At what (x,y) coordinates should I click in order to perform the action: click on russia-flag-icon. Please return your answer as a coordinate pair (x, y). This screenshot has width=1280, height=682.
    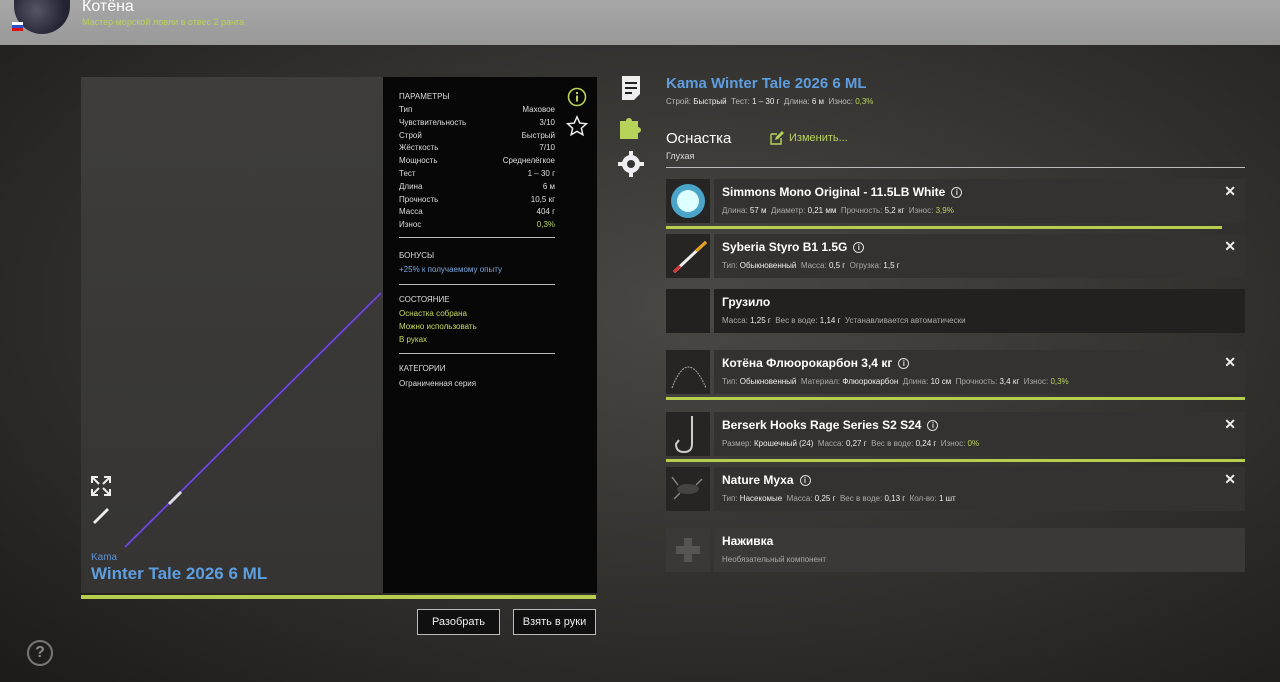
    Looking at the image, I should click on (17, 26).